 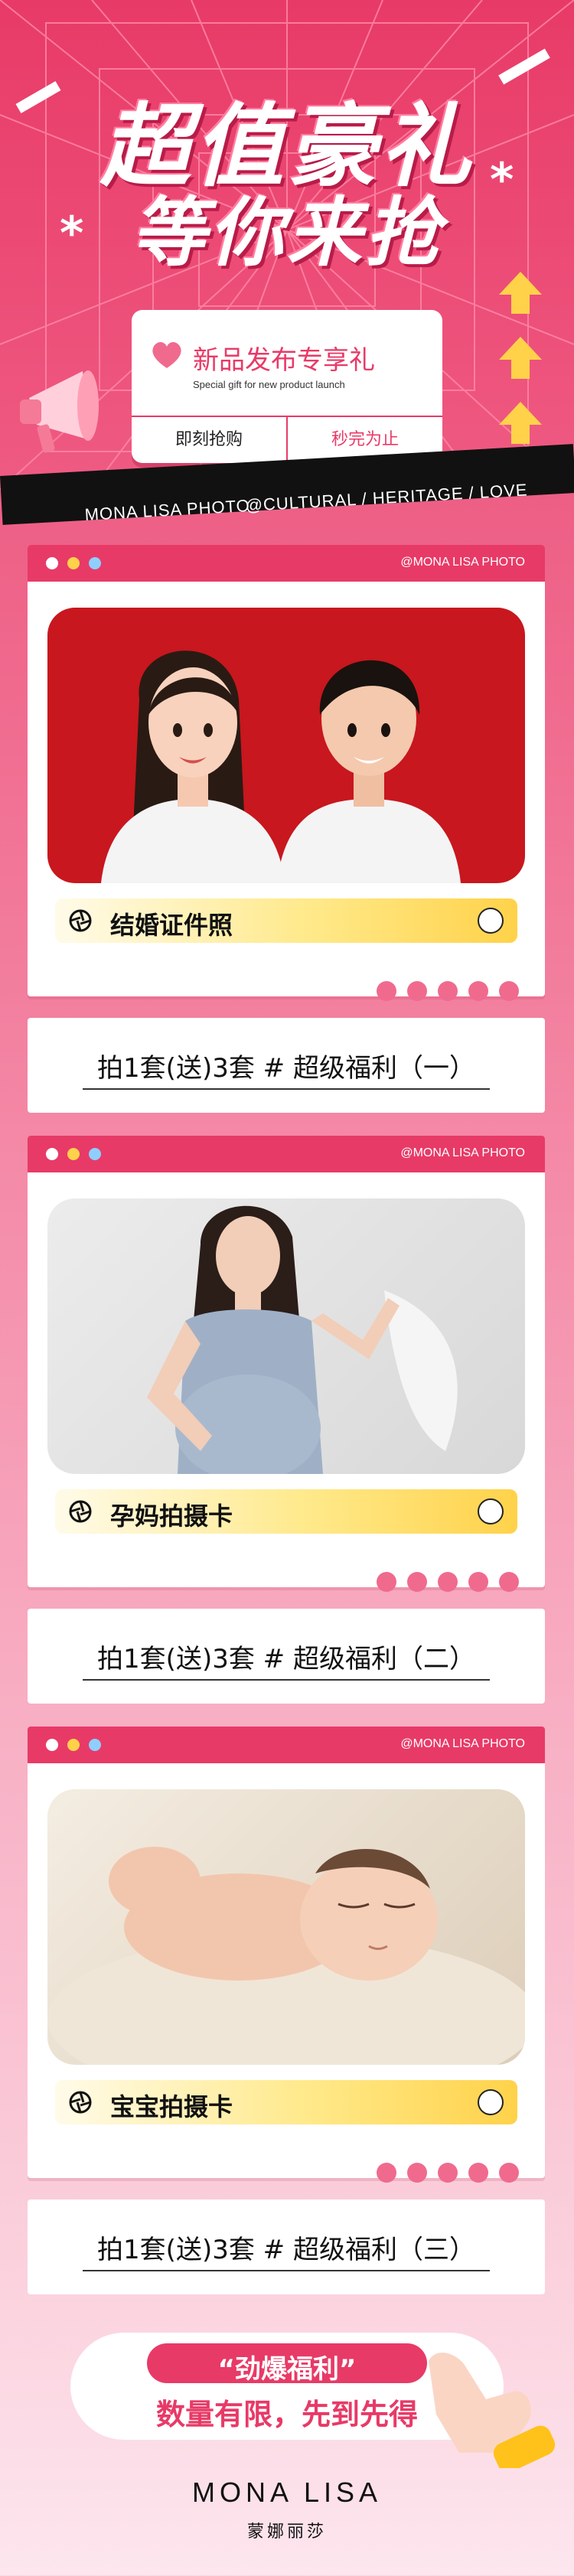 What do you see at coordinates (171, 1517) in the screenshot?
I see `product-label: 孕妈拍摄卡` at bounding box center [171, 1517].